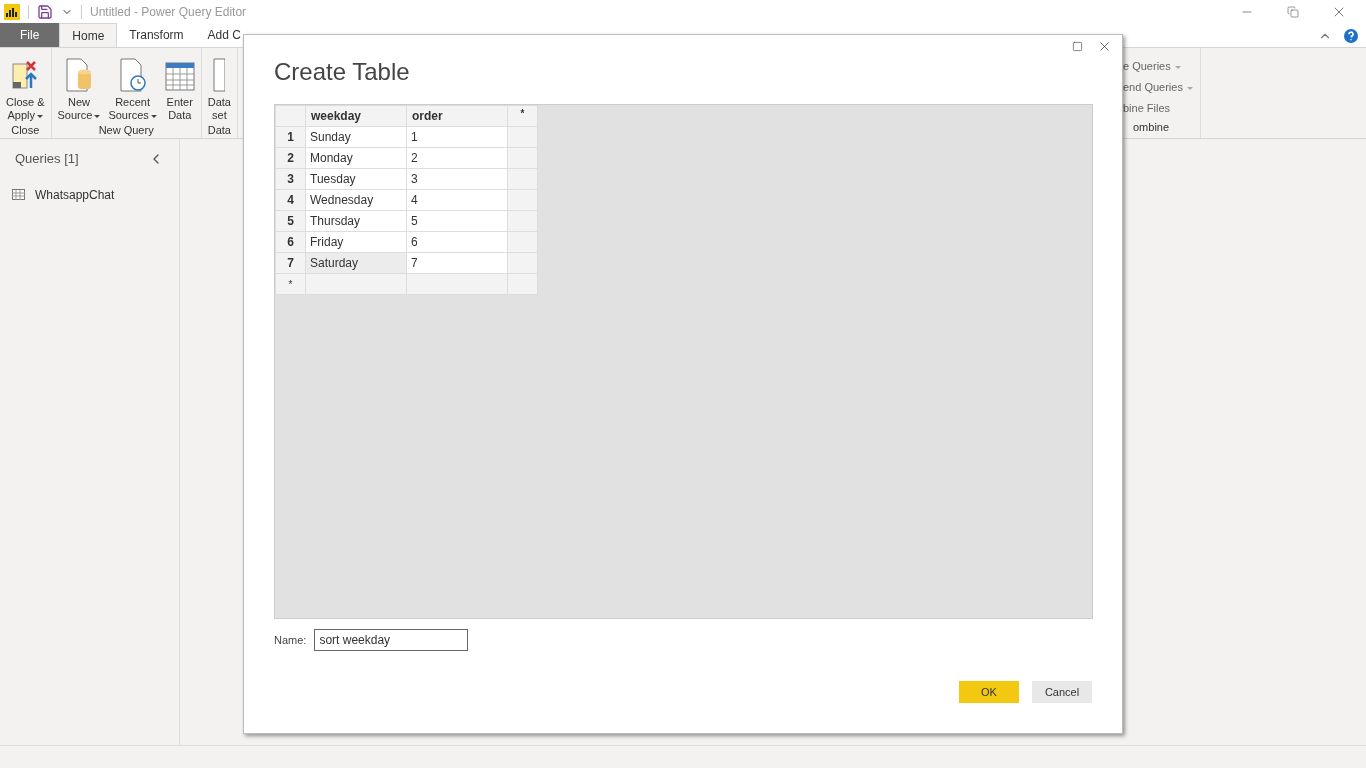 This screenshot has height=768, width=1366. I want to click on table-cell: 3, so click(457, 179).